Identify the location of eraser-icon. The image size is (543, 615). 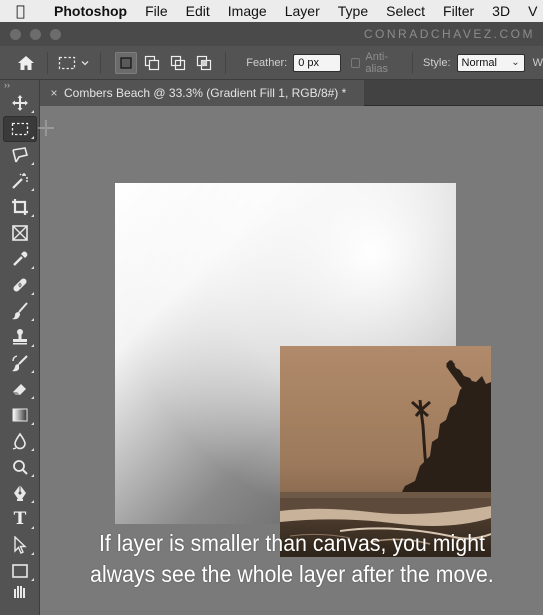
(19, 389).